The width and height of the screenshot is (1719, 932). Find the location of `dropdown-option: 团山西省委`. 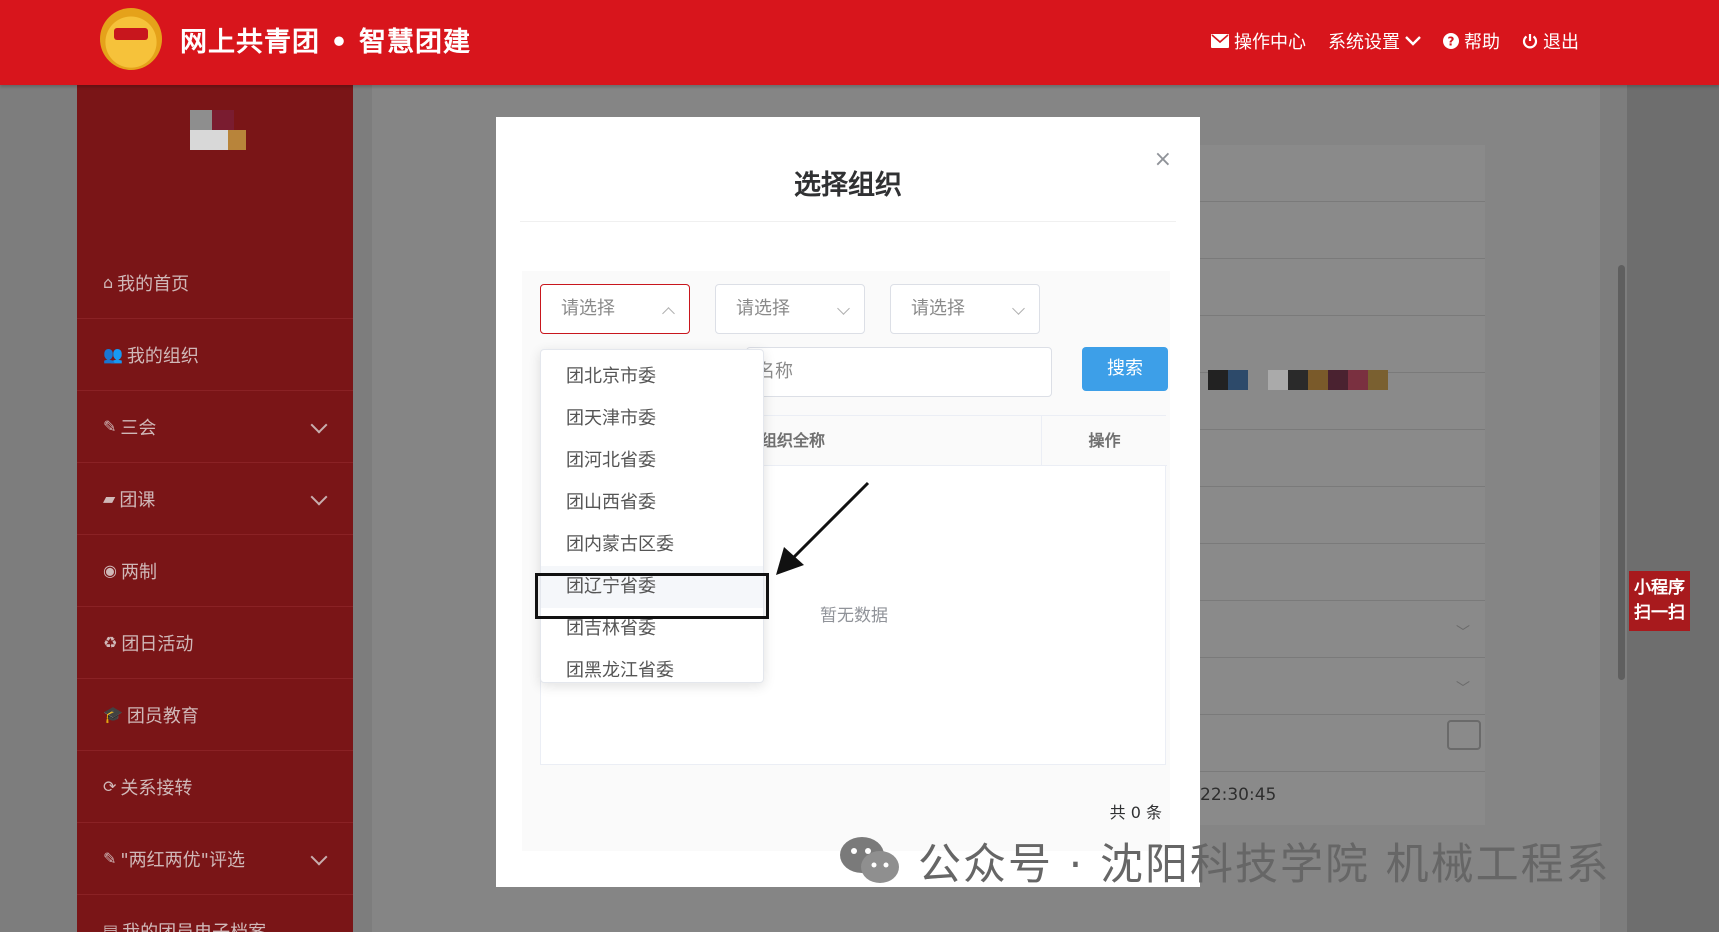

dropdown-option: 团山西省委 is located at coordinates (652, 503).